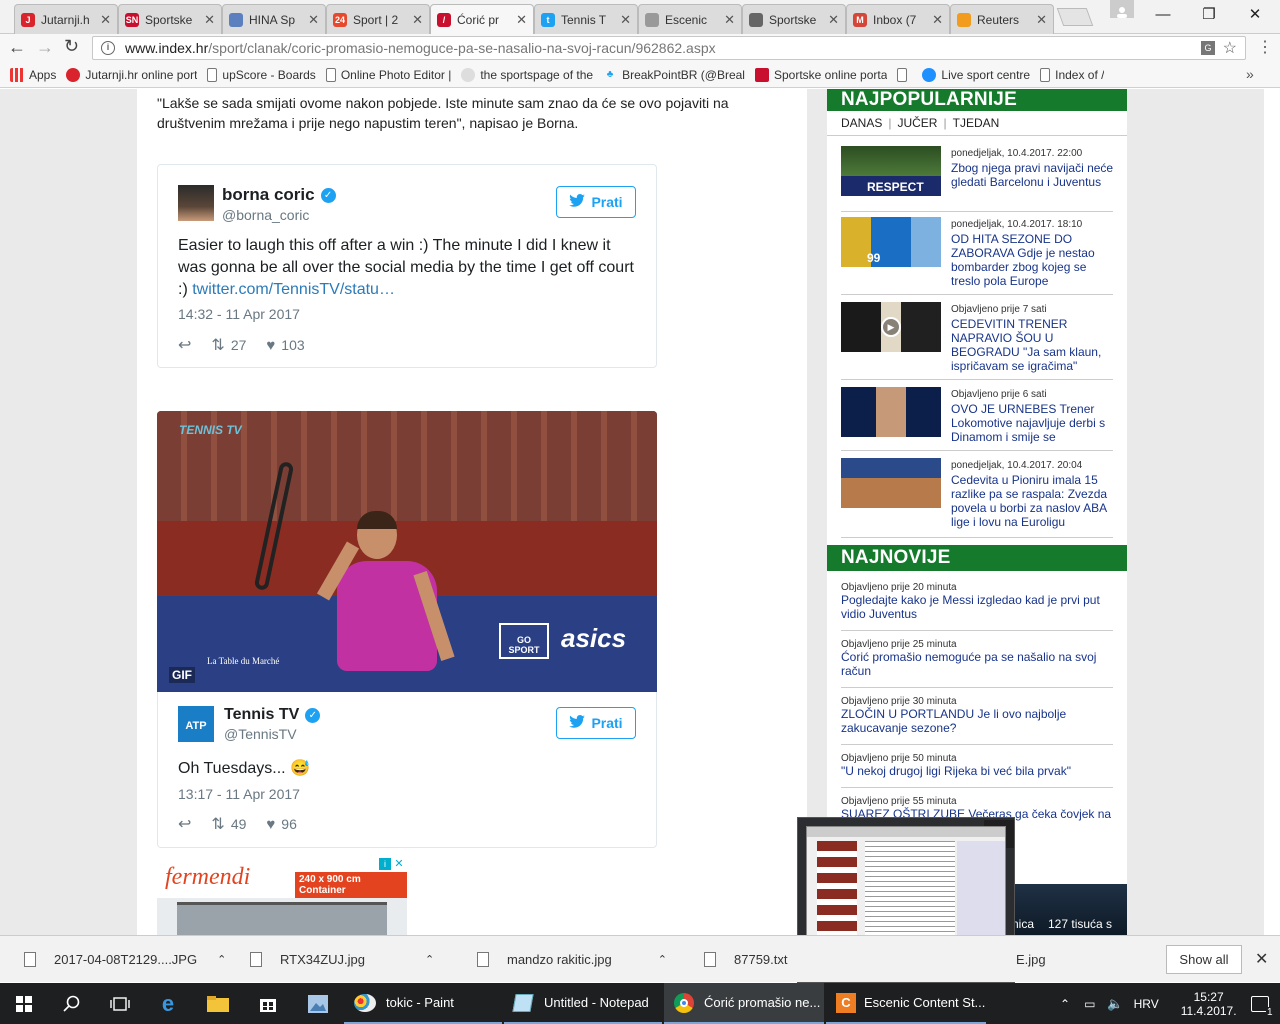  I want to click on tab: / Ćorić pr ✕, so click(482, 19).